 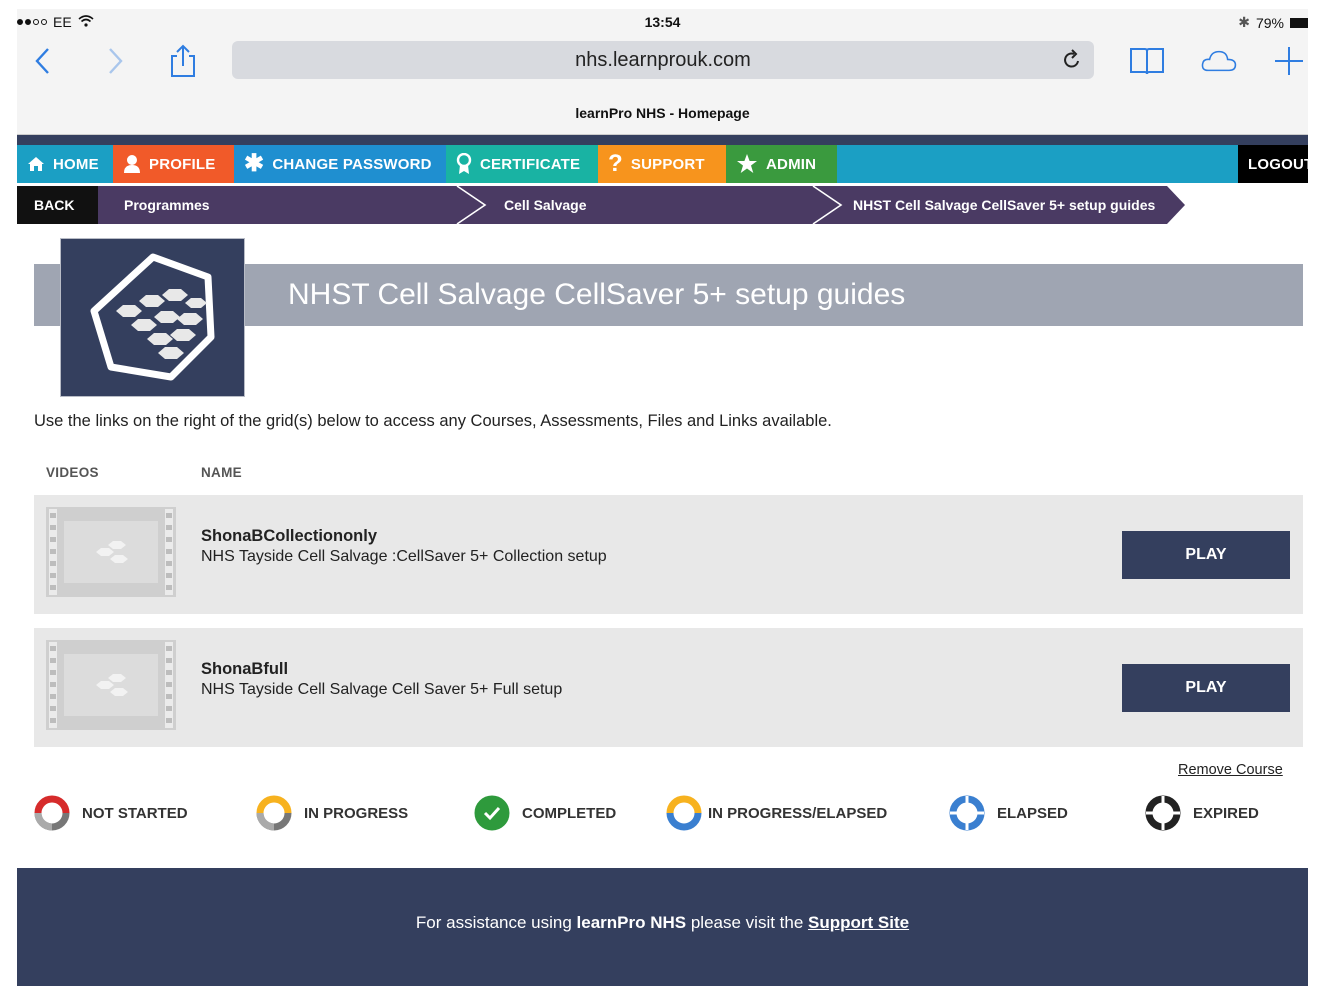 I want to click on bluetooth-icon: ✱, so click(x=1244, y=22).